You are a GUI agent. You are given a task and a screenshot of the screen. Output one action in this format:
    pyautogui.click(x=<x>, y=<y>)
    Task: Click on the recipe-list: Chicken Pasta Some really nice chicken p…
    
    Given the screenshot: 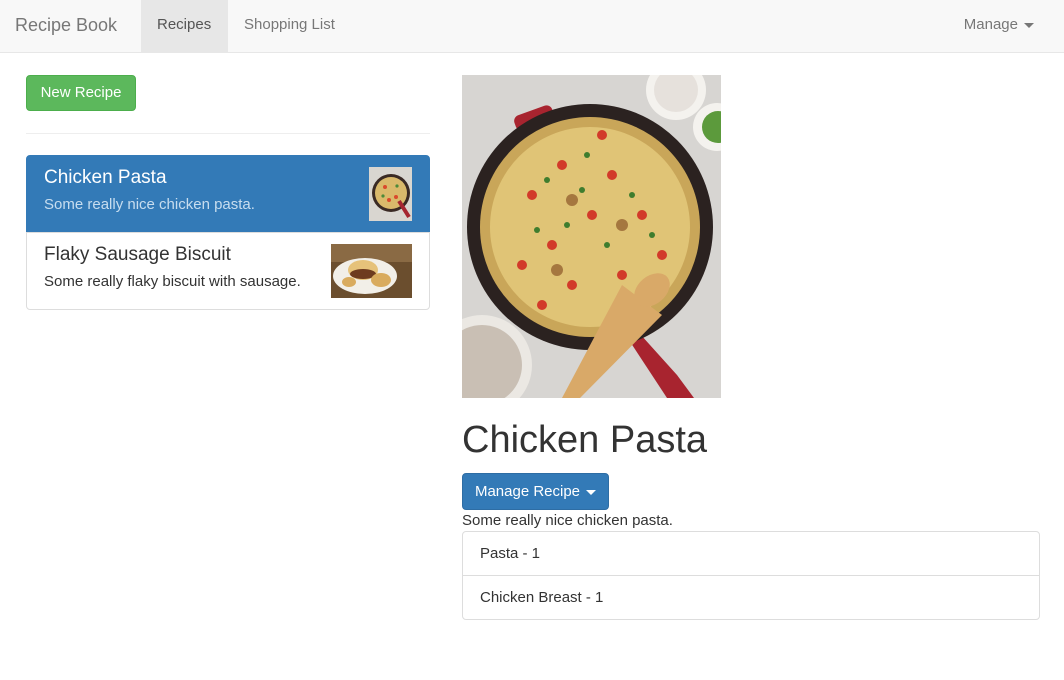 What is the action you would take?
    pyautogui.click(x=228, y=232)
    